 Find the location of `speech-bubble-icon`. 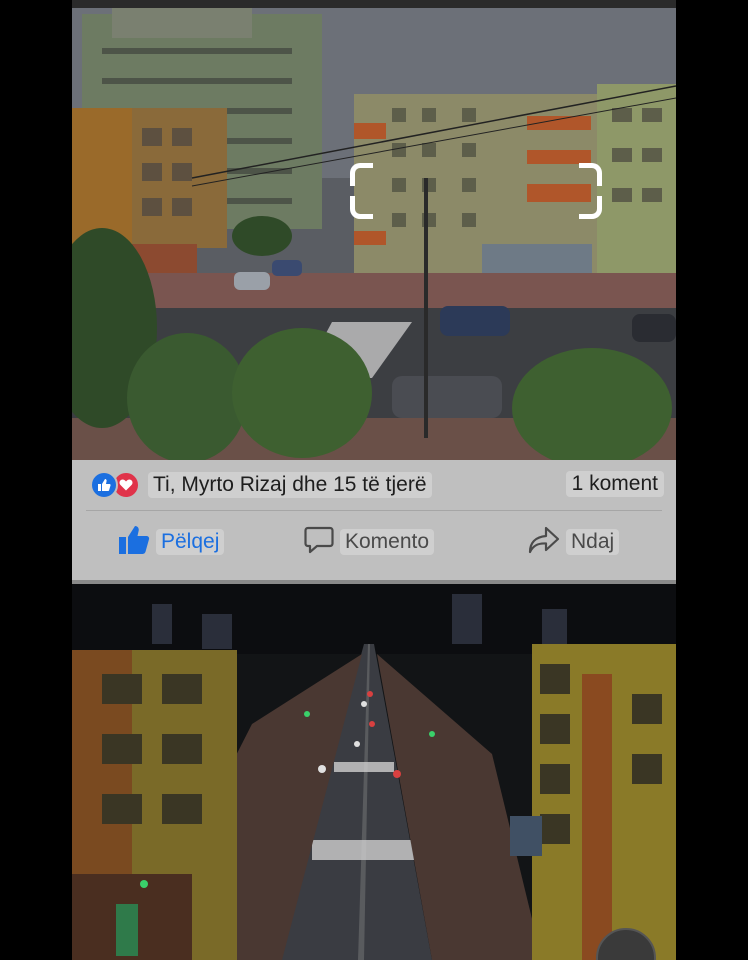

speech-bubble-icon is located at coordinates (319, 542).